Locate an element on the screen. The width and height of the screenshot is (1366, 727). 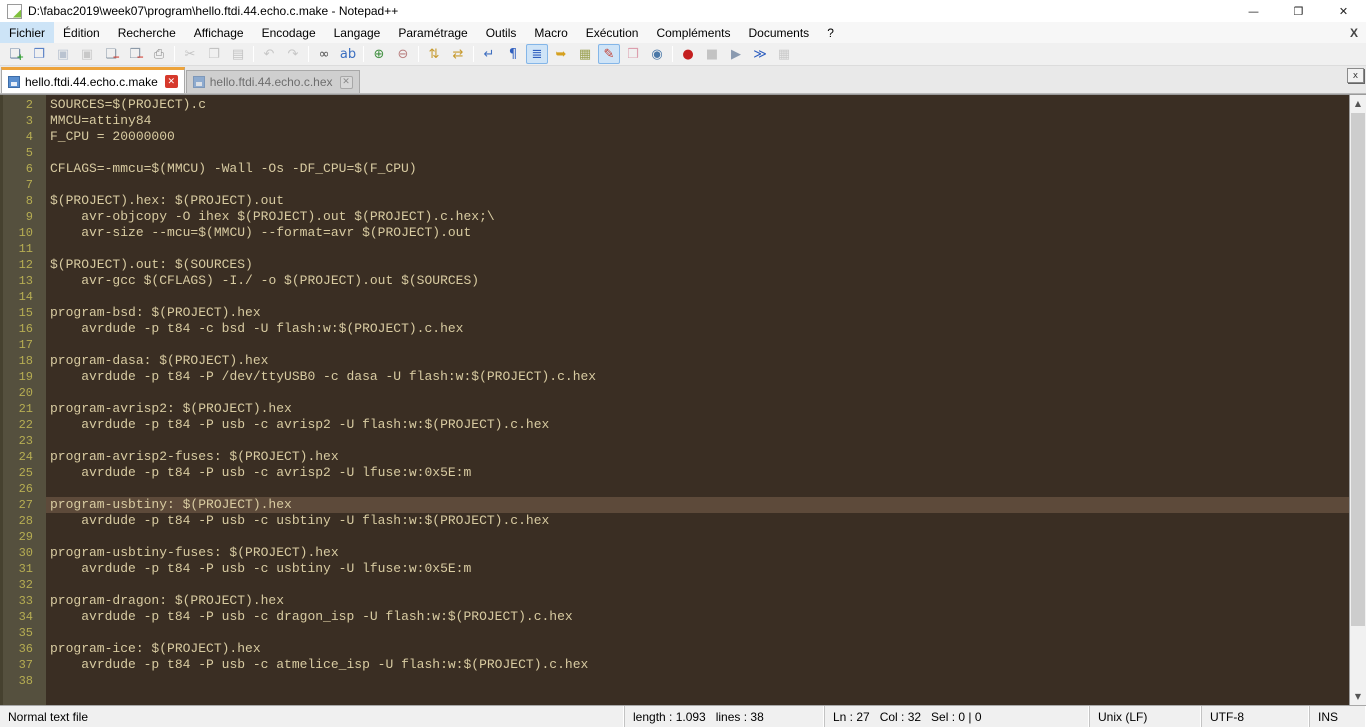
restore-button: ❐ is located at coordinates (1298, 11).